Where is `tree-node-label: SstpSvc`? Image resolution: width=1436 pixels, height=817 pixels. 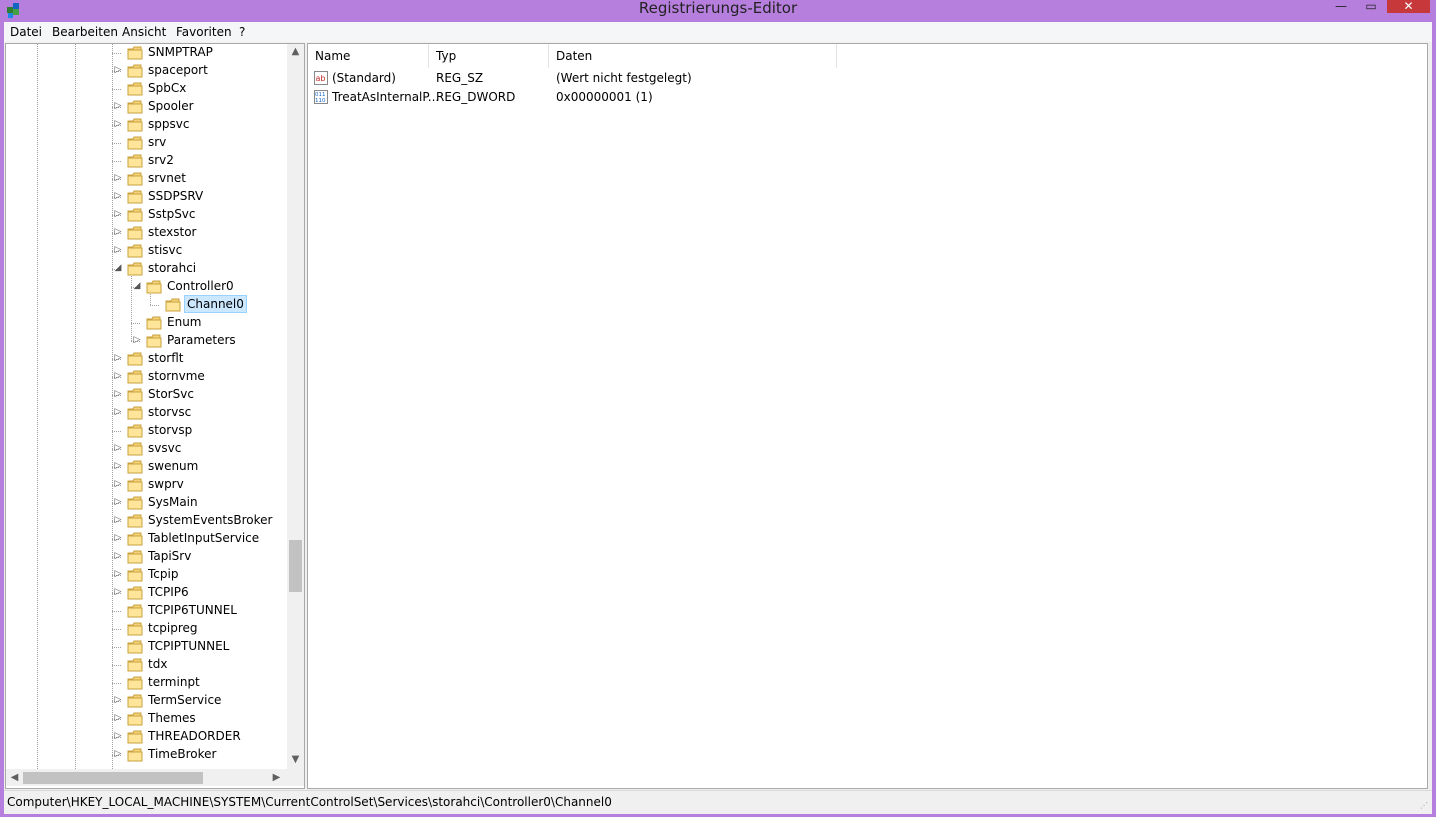
tree-node-label: SstpSvc is located at coordinates (172, 214).